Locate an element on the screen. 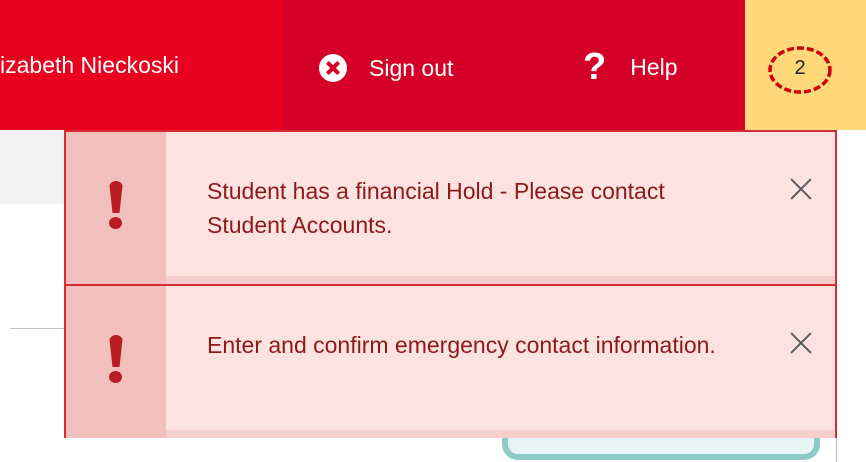  sign-out-button: Sign out is located at coordinates (386, 68).